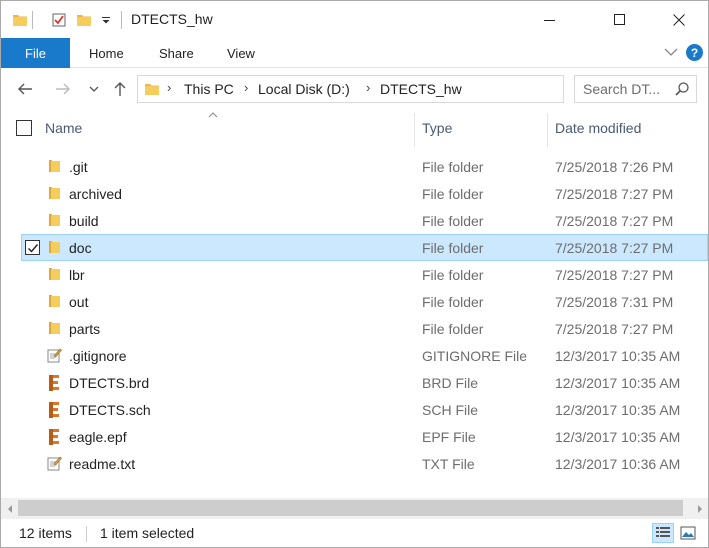  Describe the element at coordinates (364, 220) in the screenshot. I see `file-row: build File folder 7/25/2018 7:27 PM` at that location.